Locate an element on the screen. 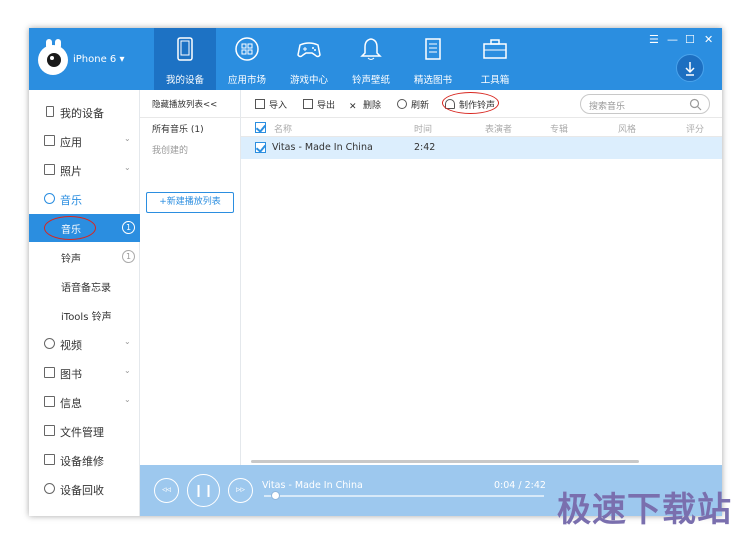  itools-logo is located at coordinates (53, 57).